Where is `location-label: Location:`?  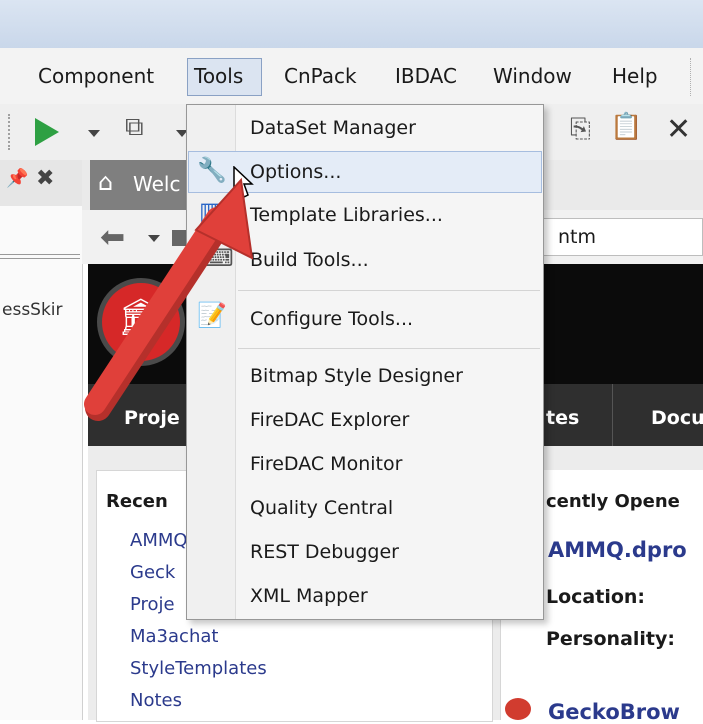 location-label: Location: is located at coordinates (596, 597).